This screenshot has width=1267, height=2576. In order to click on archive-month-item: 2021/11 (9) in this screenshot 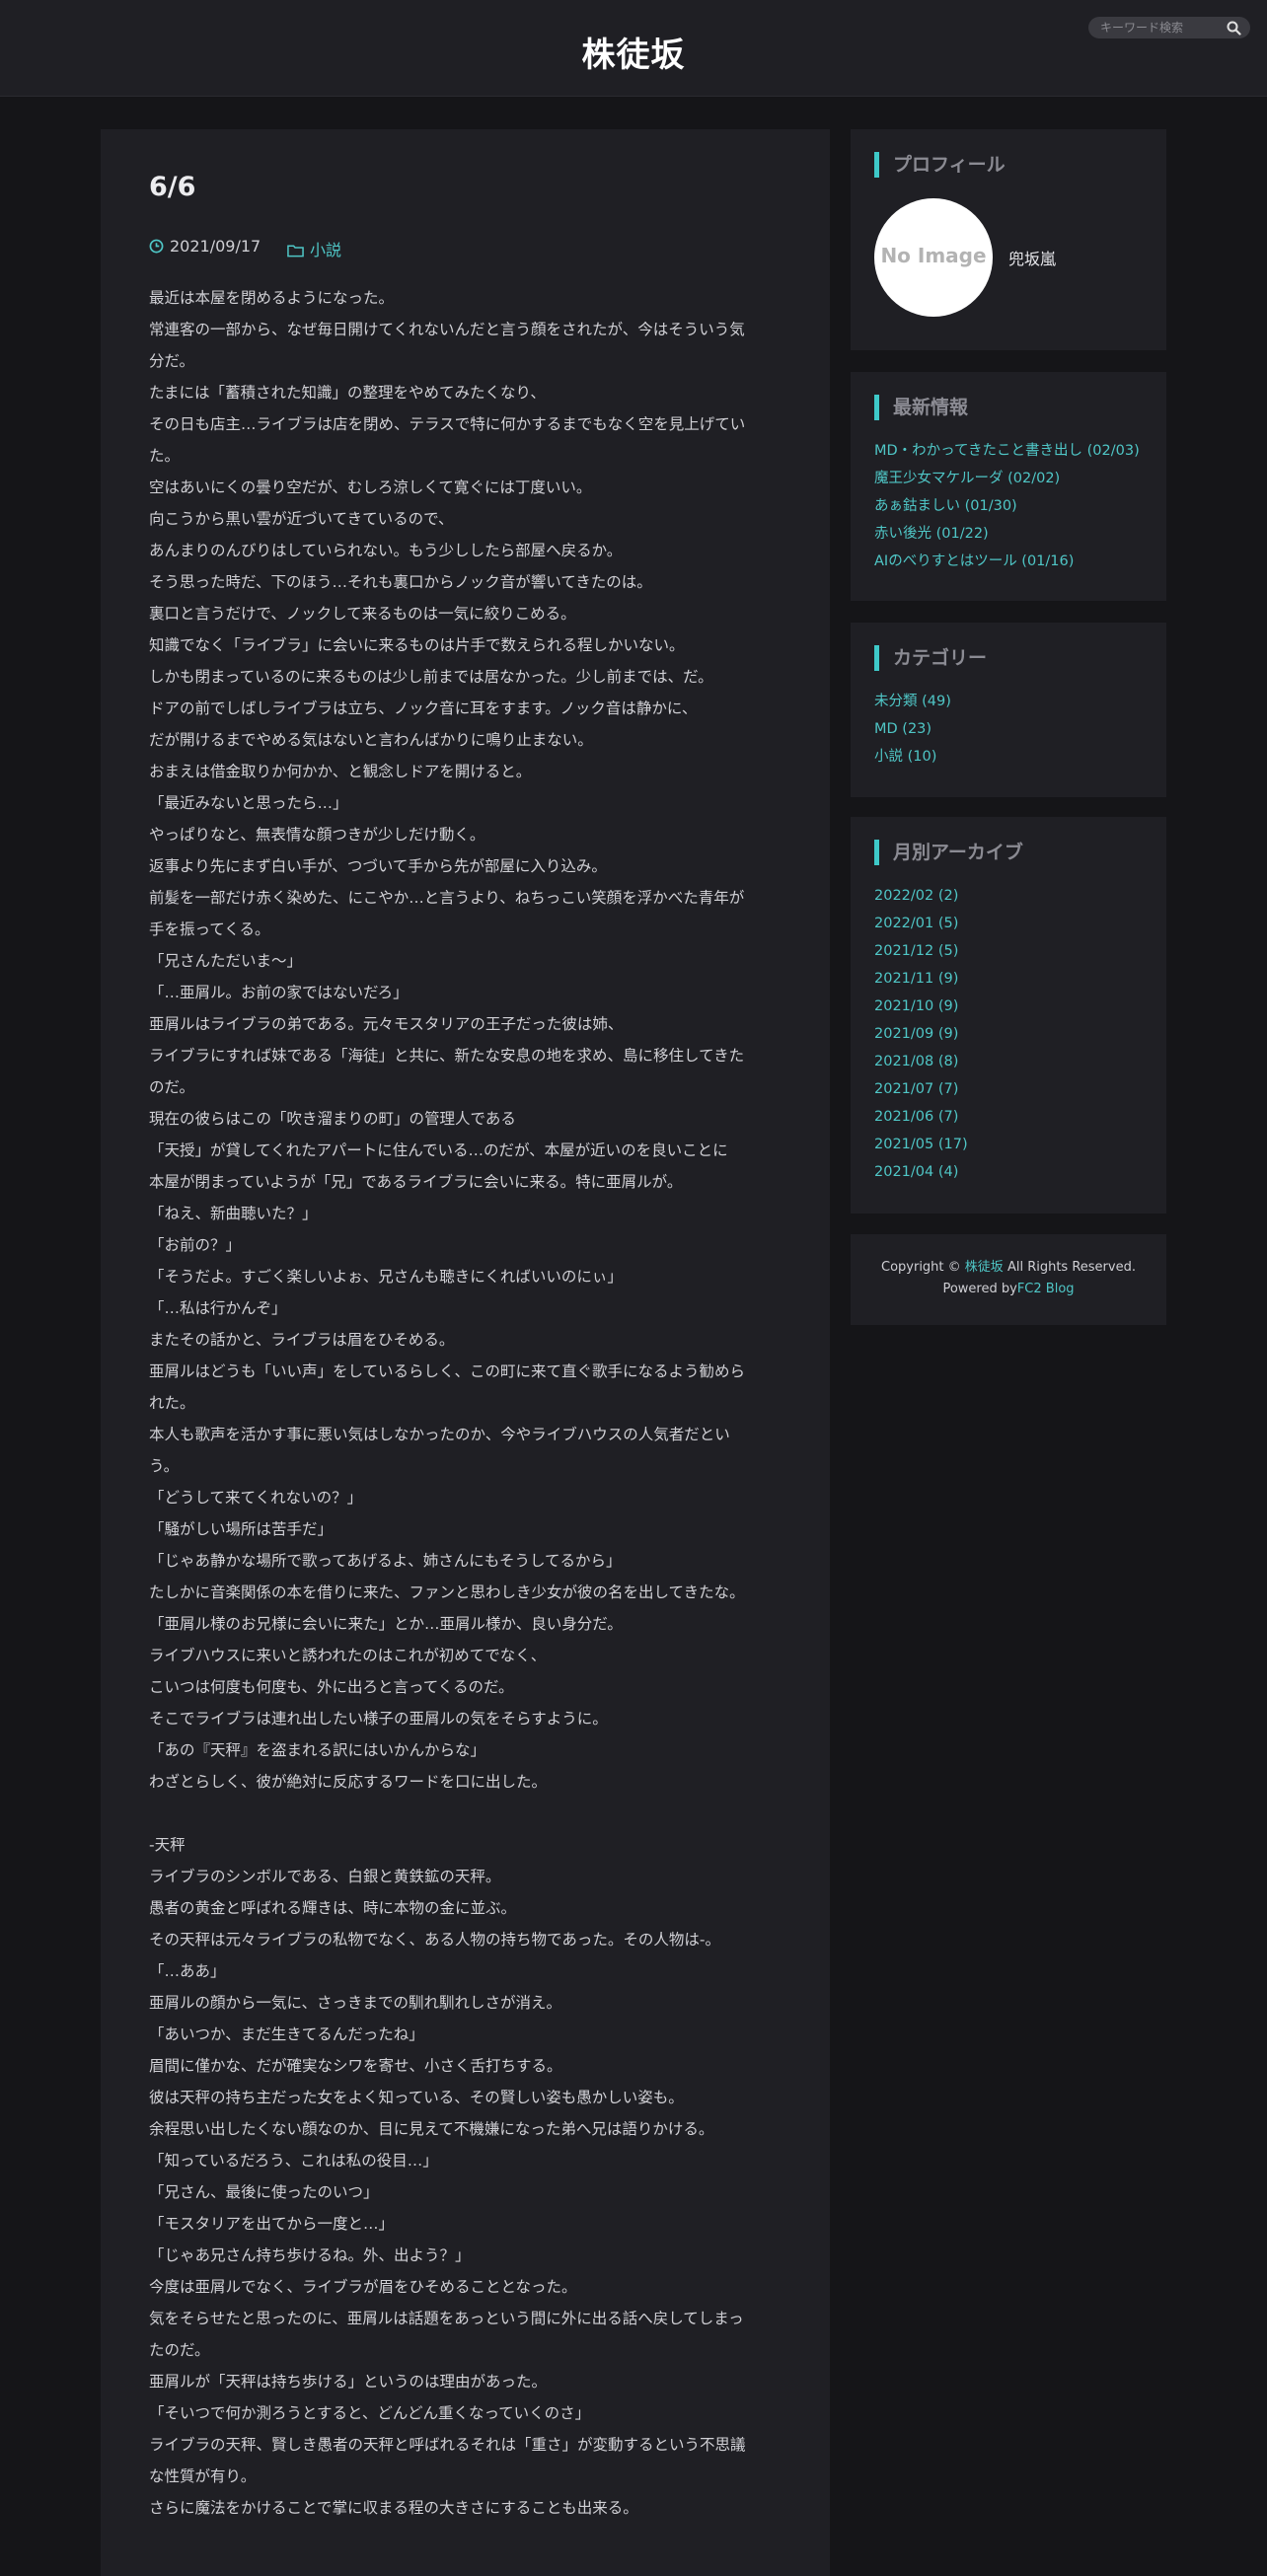, I will do `click(921, 979)`.